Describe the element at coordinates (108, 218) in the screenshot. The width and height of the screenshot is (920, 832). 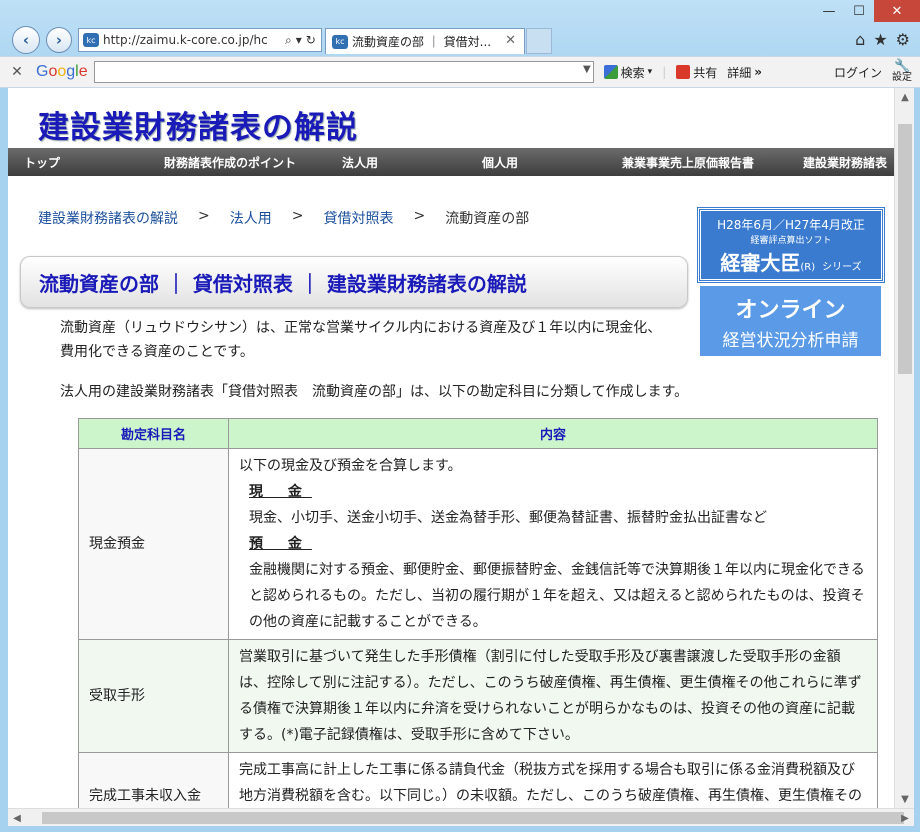
I see `breadcrumb-link: 建設業財務諸表の解説` at that location.